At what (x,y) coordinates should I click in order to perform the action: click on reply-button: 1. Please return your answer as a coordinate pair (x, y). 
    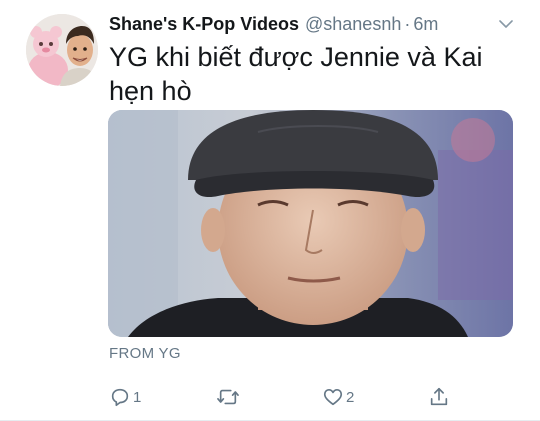
    Looking at the image, I should click on (125, 397).